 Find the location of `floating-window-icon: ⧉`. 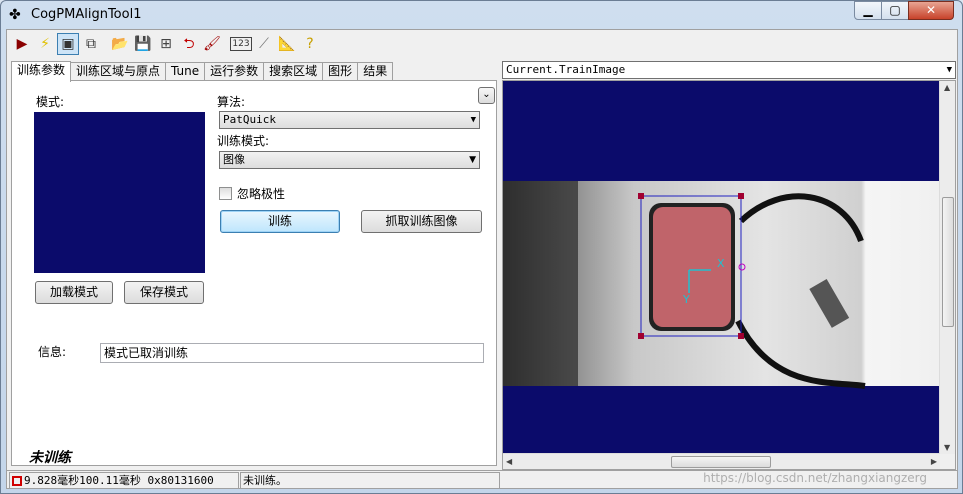

floating-window-icon: ⧉ is located at coordinates (91, 44).